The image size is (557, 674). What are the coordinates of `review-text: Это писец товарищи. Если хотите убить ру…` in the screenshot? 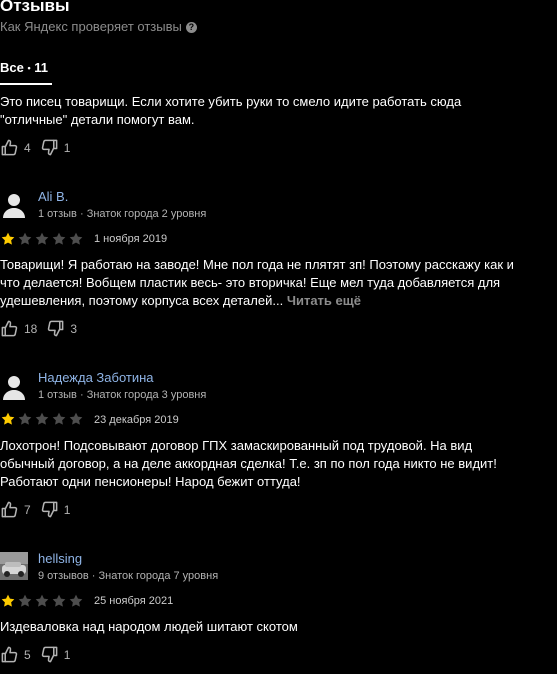 It's located at (231, 110).